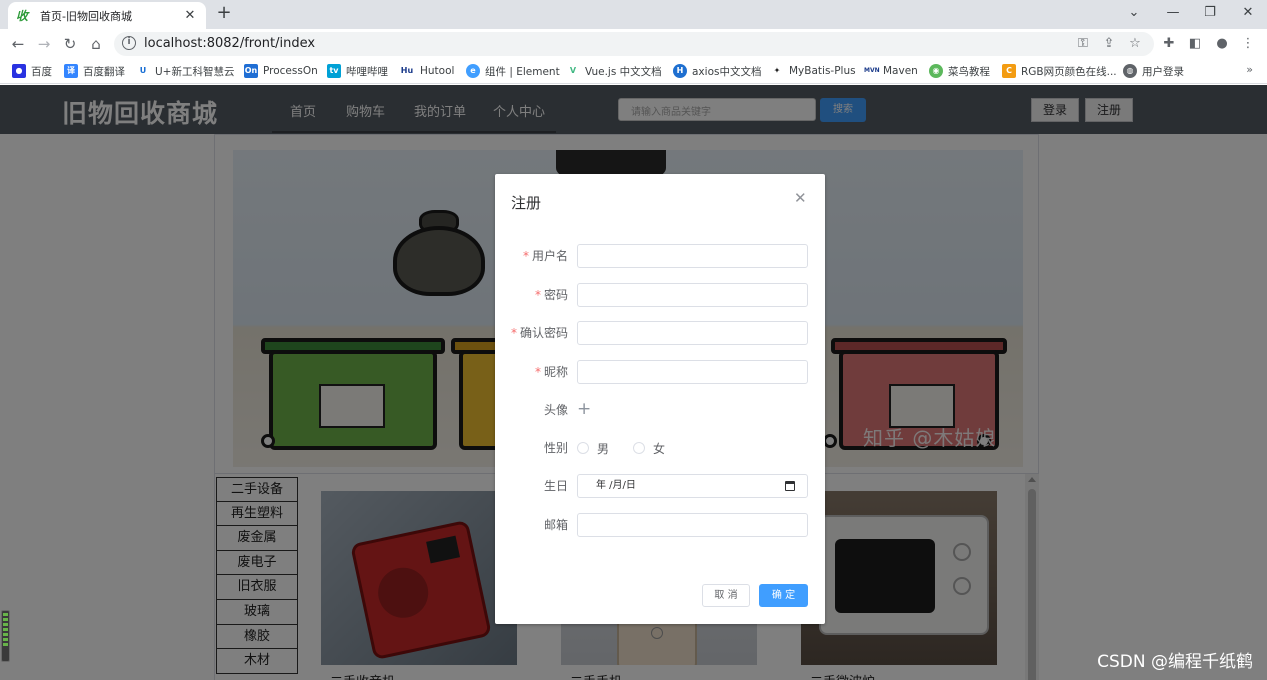 This screenshot has height=680, width=1267. What do you see at coordinates (531, 333) in the screenshot?
I see `confirm-password-label: * 确认密码` at bounding box center [531, 333].